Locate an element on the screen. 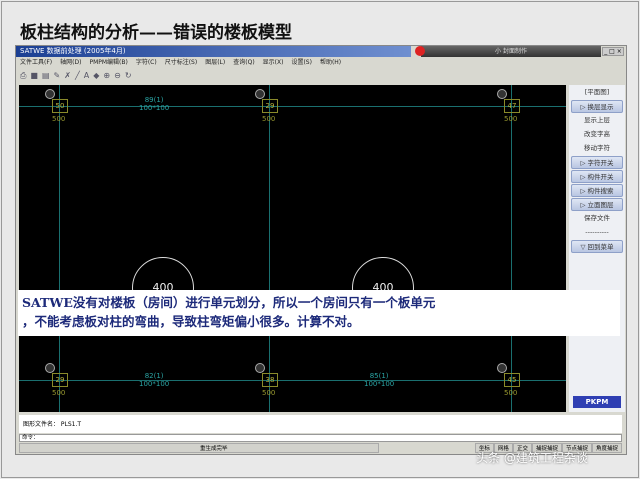 The height and width of the screenshot is (479, 640). open-icon: ▤ is located at coordinates (46, 76).